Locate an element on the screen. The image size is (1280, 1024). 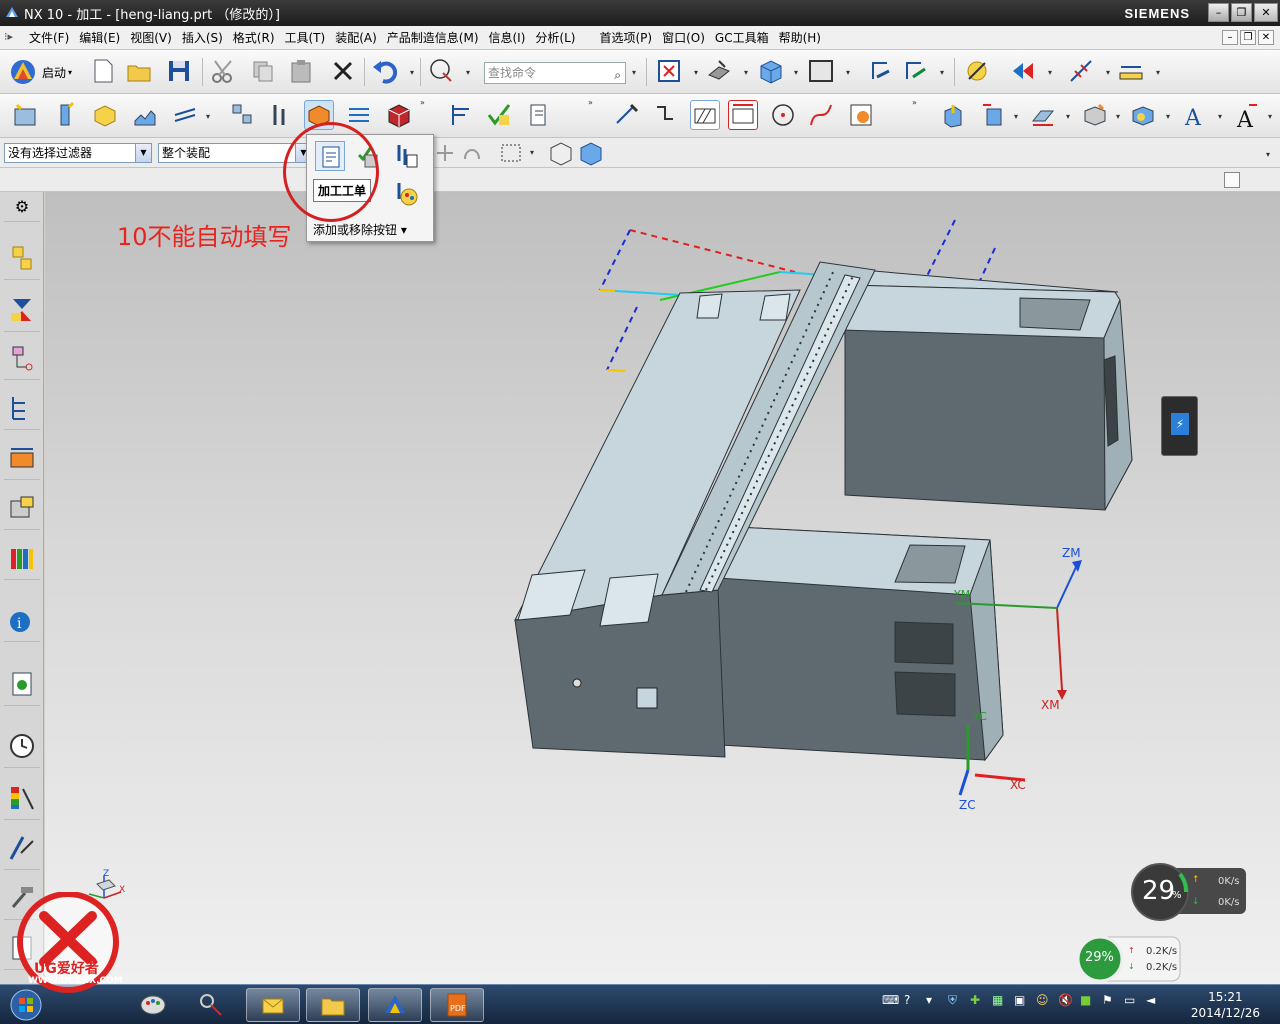
text-button: A is located at coordinates (1195, 115).